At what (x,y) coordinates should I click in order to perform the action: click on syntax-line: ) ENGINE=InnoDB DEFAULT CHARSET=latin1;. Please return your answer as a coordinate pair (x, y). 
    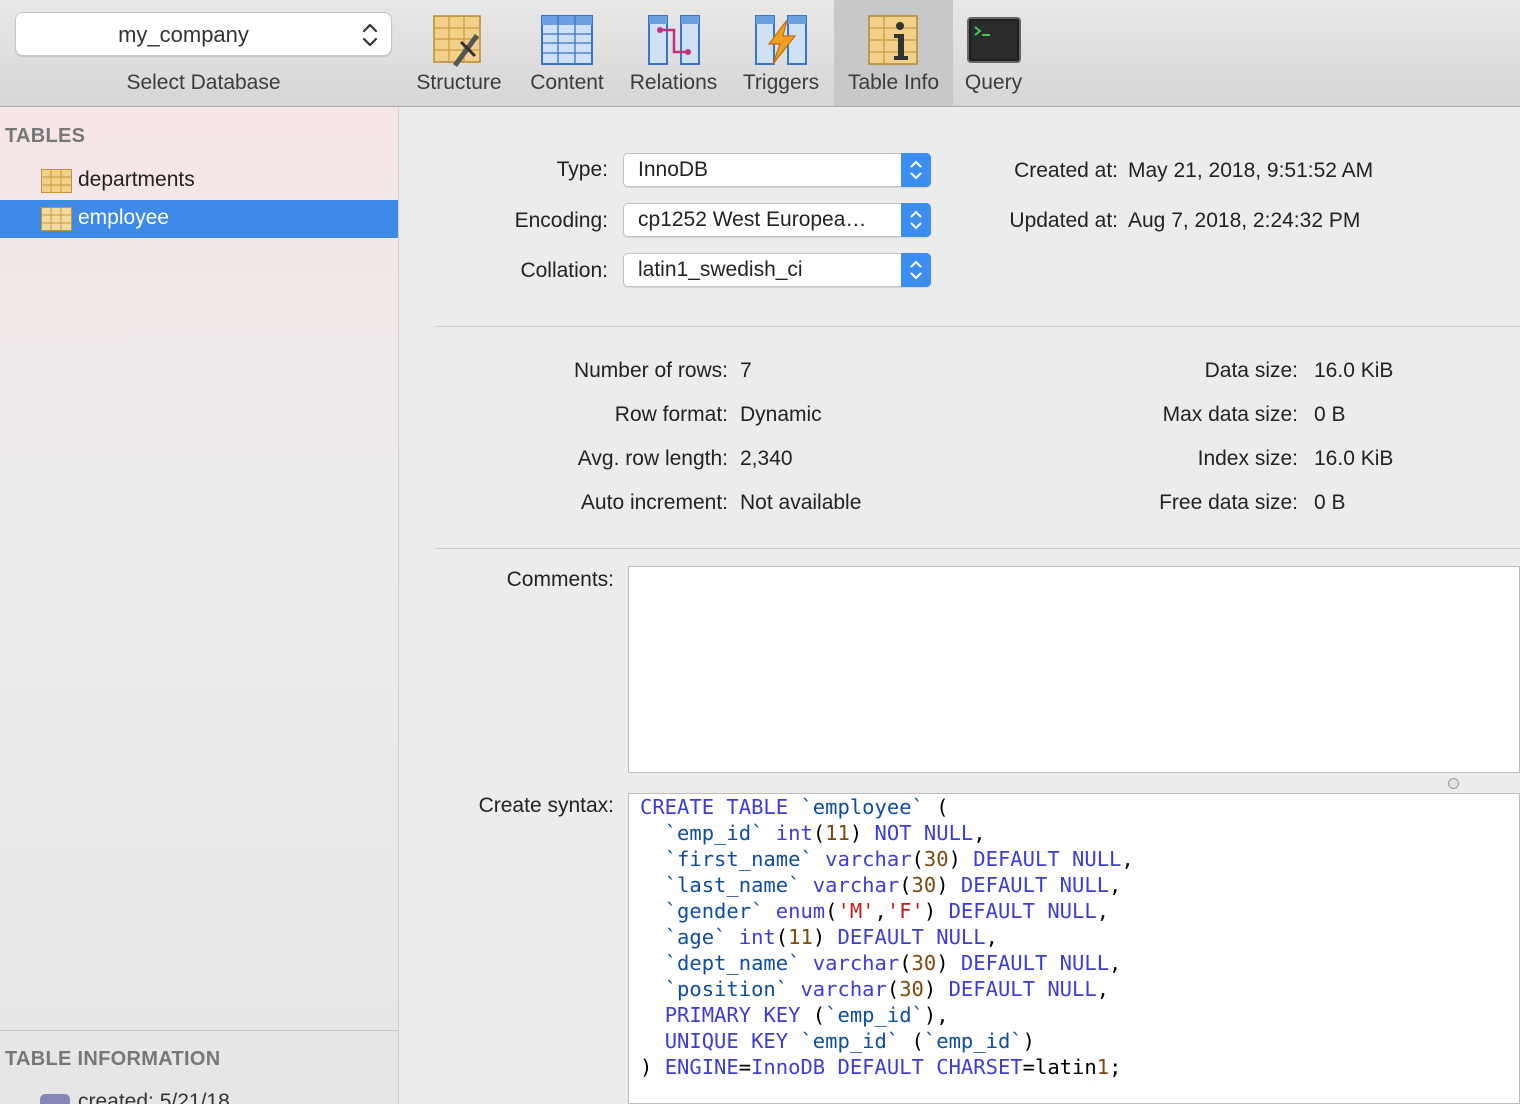
    Looking at the image, I should click on (881, 1067).